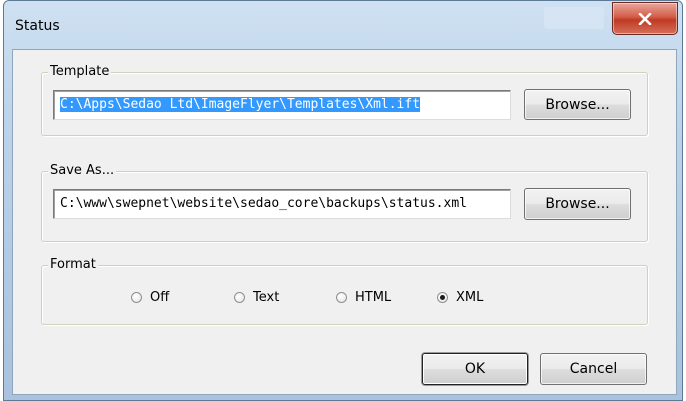 The image size is (686, 401). What do you see at coordinates (574, 18) in the screenshot?
I see `background-window-ghost` at bounding box center [574, 18].